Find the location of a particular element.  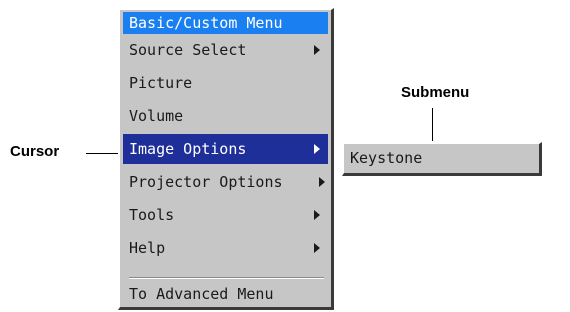

image-options-submenu: Keystone is located at coordinates (442, 159).